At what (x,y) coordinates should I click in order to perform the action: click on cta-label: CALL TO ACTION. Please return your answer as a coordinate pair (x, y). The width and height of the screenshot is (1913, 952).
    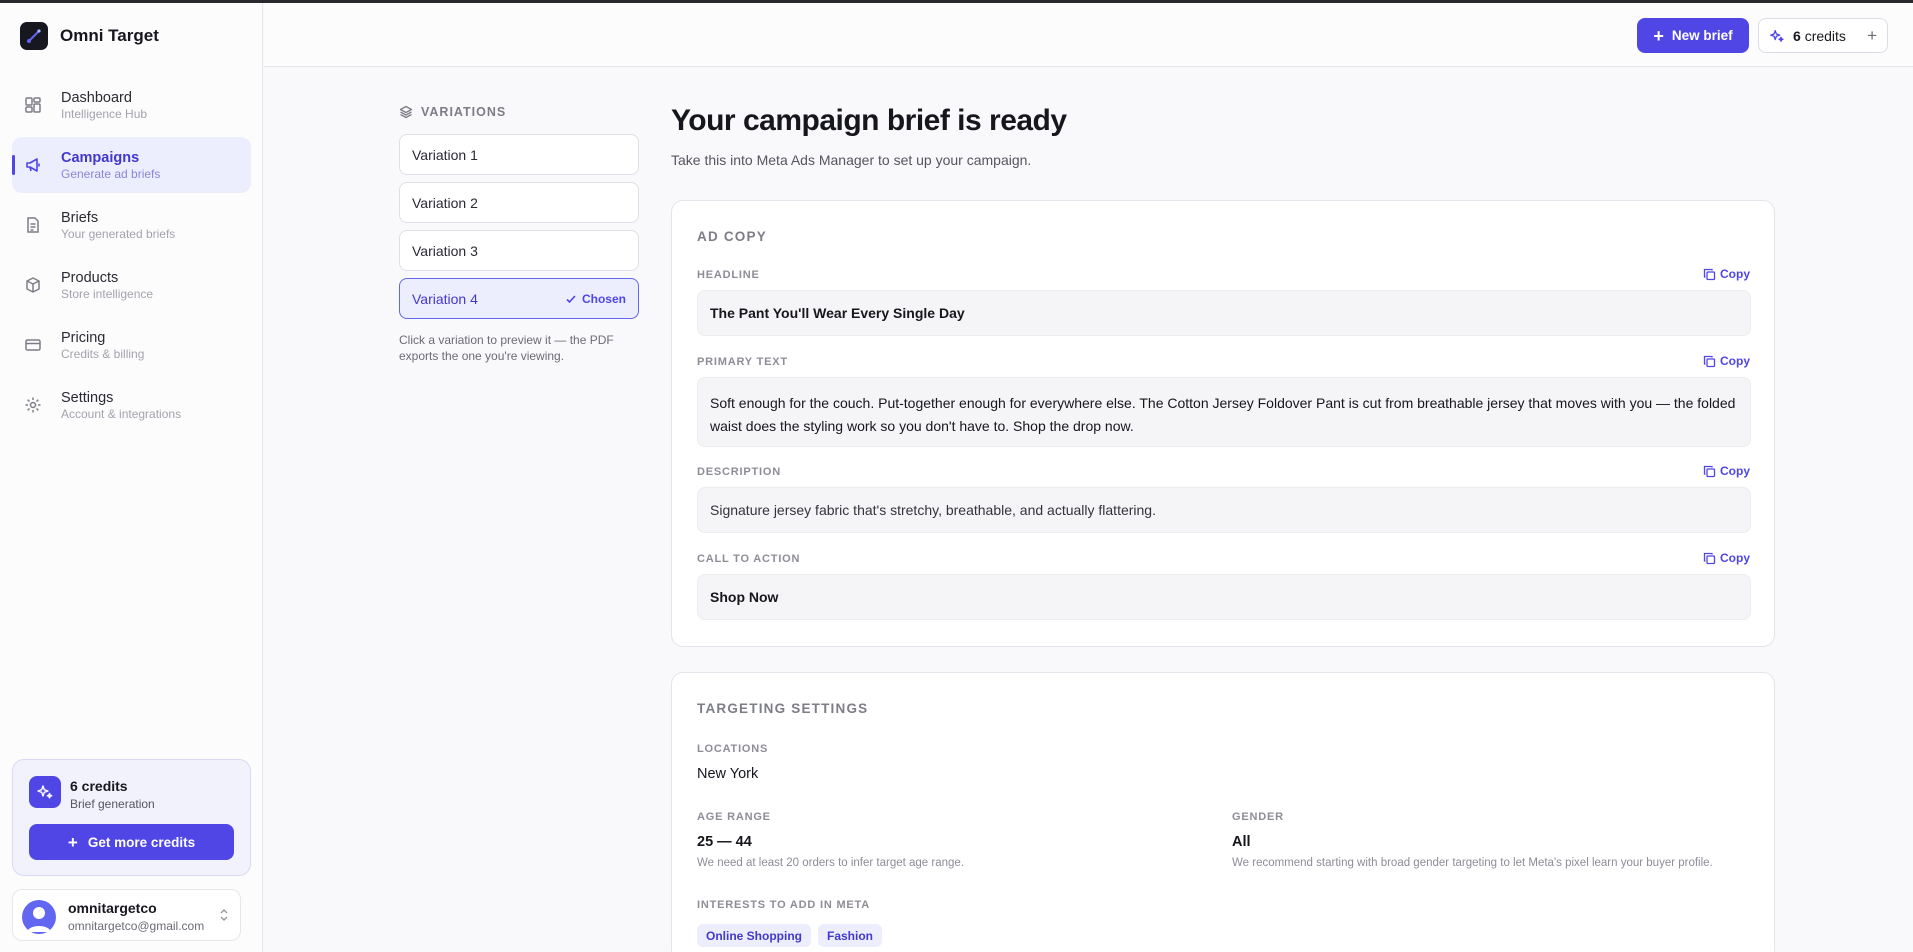
    Looking at the image, I should click on (749, 559).